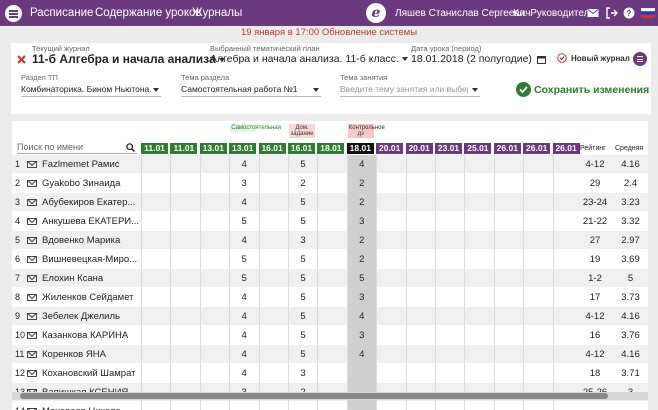  I want to click on student-name: Кохановский Шамрат, so click(92, 373).